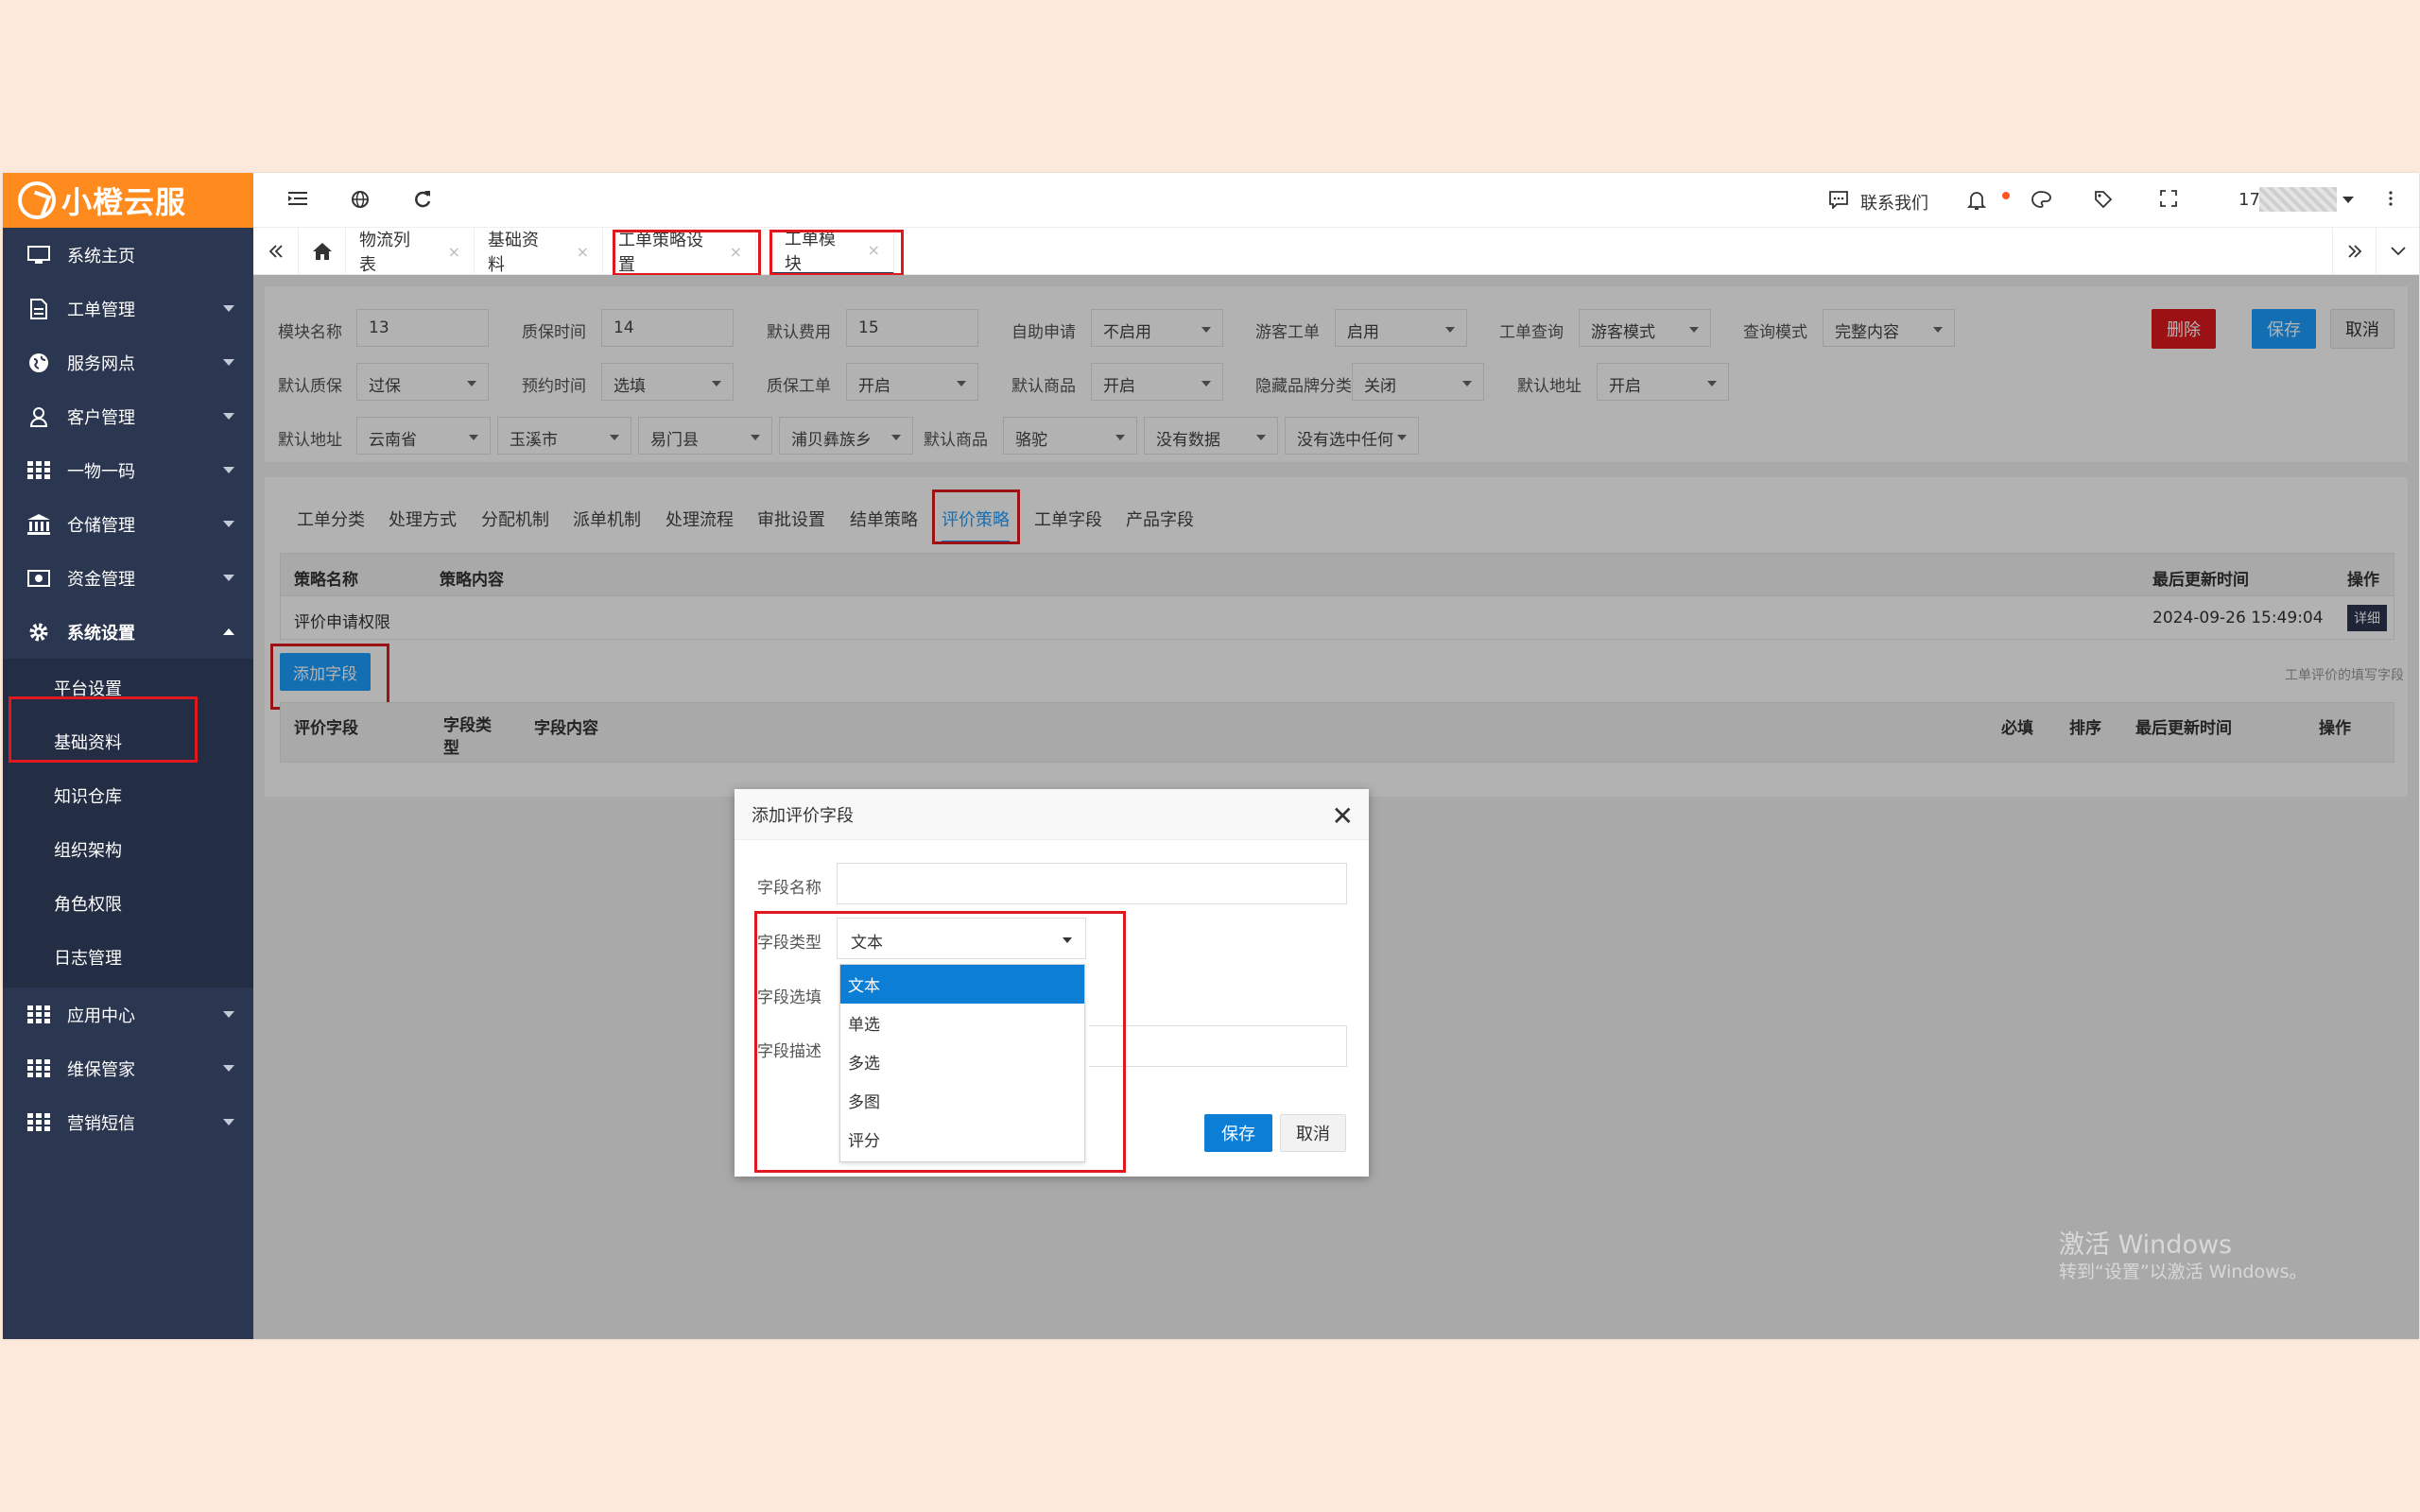 This screenshot has width=2420, height=1512. I want to click on sidebar-item-sms: 营销短信, so click(128, 1122).